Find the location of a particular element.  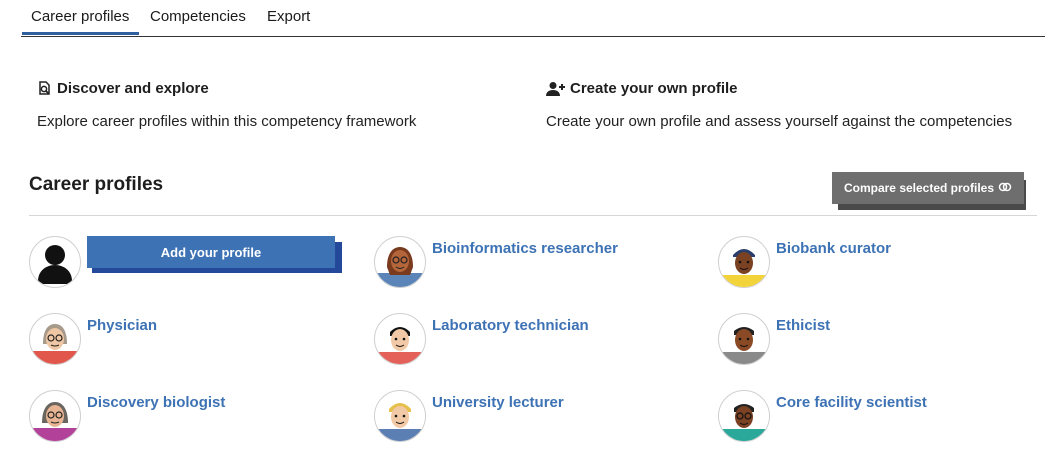

profile-card: University lecturer is located at coordinates (469, 416).